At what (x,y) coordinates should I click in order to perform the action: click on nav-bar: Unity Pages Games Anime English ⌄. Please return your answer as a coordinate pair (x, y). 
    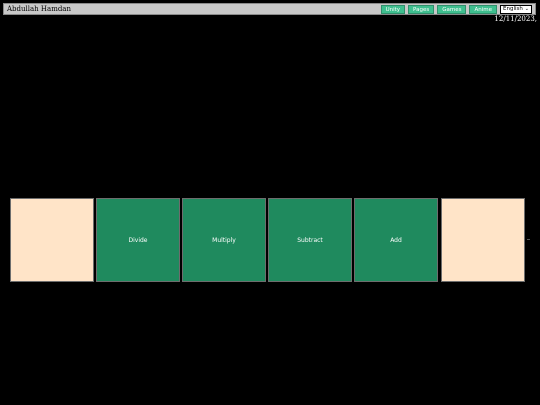
    Looking at the image, I should click on (456, 9).